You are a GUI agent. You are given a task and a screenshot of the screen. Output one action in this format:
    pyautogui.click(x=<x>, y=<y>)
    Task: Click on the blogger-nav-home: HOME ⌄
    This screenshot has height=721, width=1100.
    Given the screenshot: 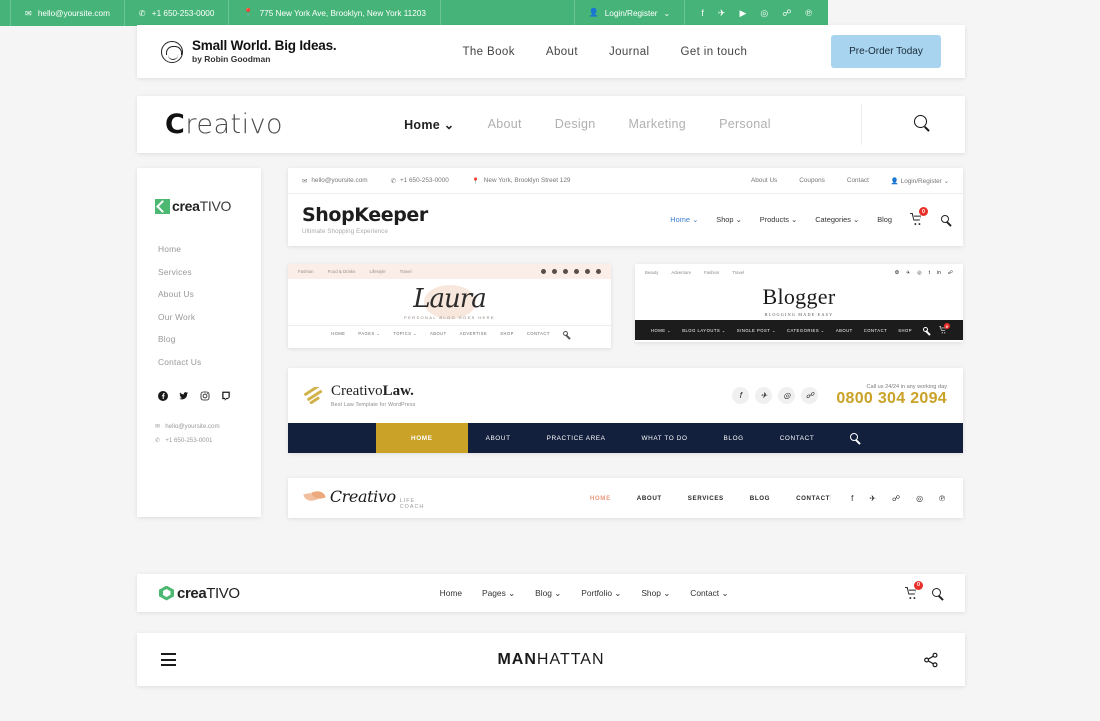 What is the action you would take?
    pyautogui.click(x=661, y=330)
    